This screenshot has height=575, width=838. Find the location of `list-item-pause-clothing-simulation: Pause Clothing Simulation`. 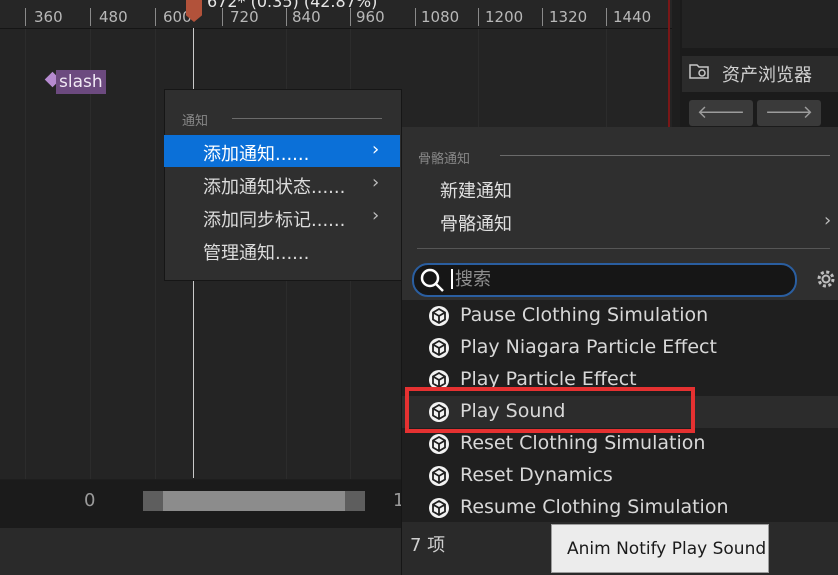

list-item-pause-clothing-simulation: Pause Clothing Simulation is located at coordinates (620, 316).